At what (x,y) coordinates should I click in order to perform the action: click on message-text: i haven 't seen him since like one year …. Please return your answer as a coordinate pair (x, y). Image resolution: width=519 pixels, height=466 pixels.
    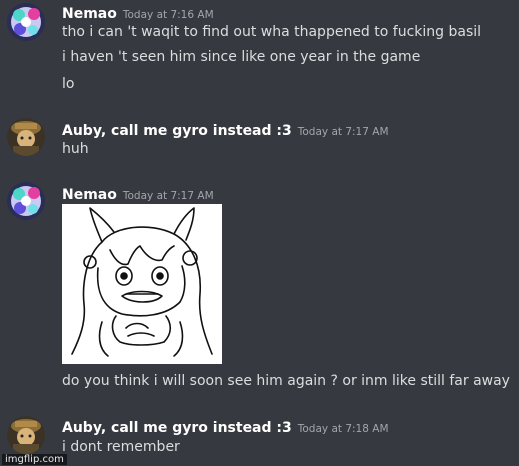
    Looking at the image, I should click on (241, 57).